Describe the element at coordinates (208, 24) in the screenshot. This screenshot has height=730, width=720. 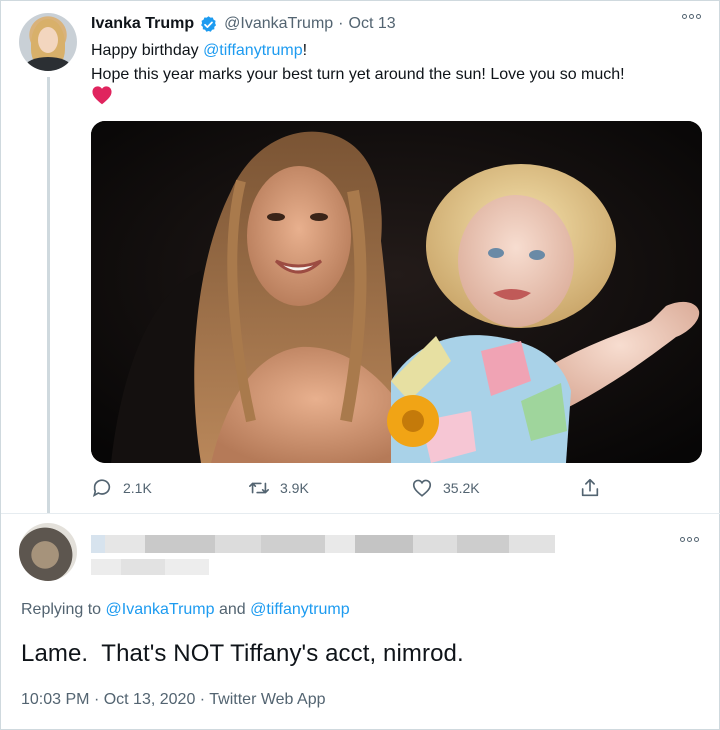
I see `verified-badge-icon` at that location.